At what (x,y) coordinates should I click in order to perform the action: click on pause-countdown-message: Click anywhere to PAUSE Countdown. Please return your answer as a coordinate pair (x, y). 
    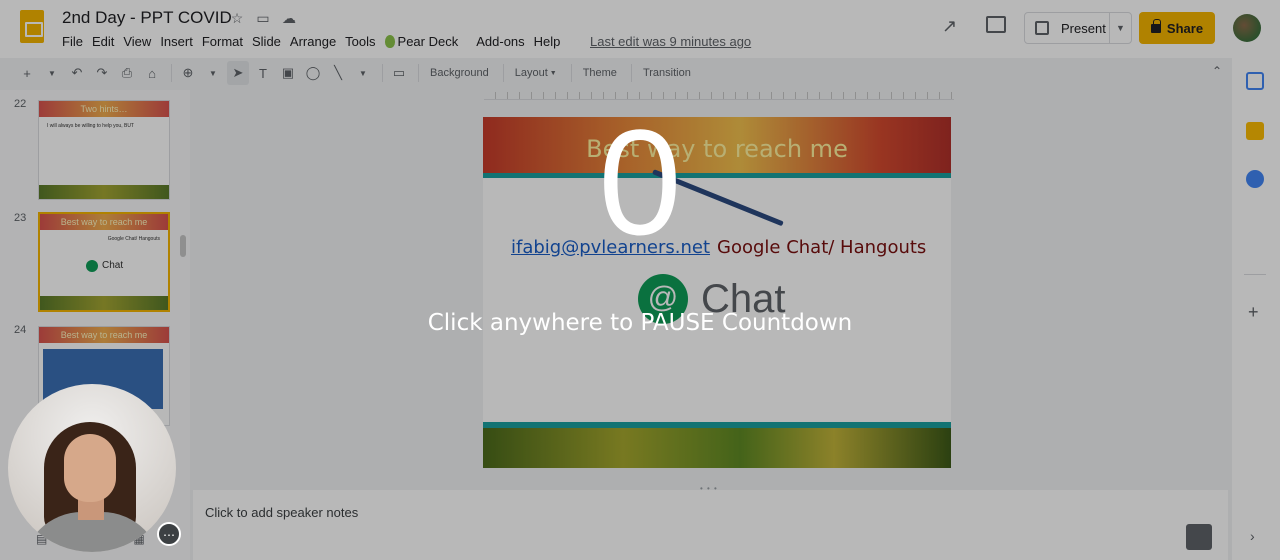
    Looking at the image, I should click on (640, 323).